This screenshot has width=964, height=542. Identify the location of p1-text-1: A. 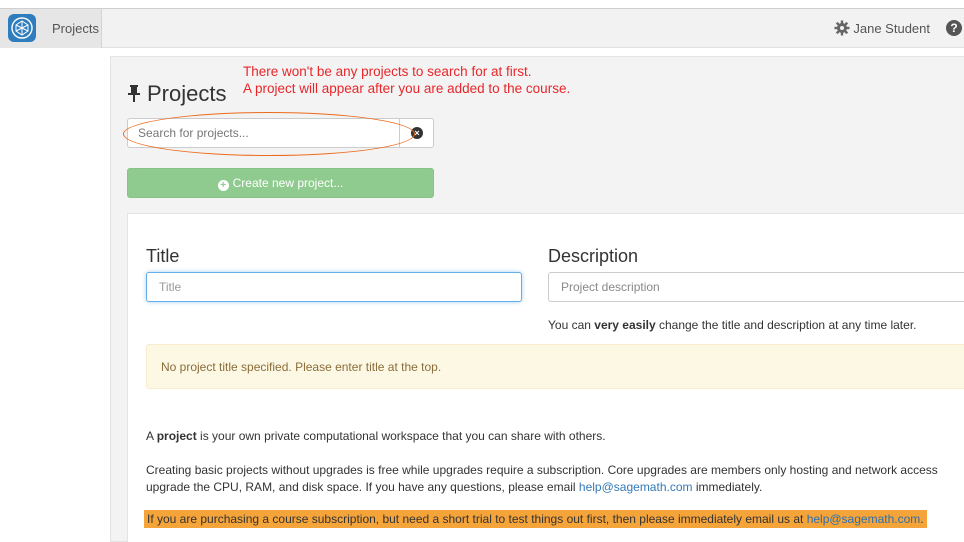
(151, 436).